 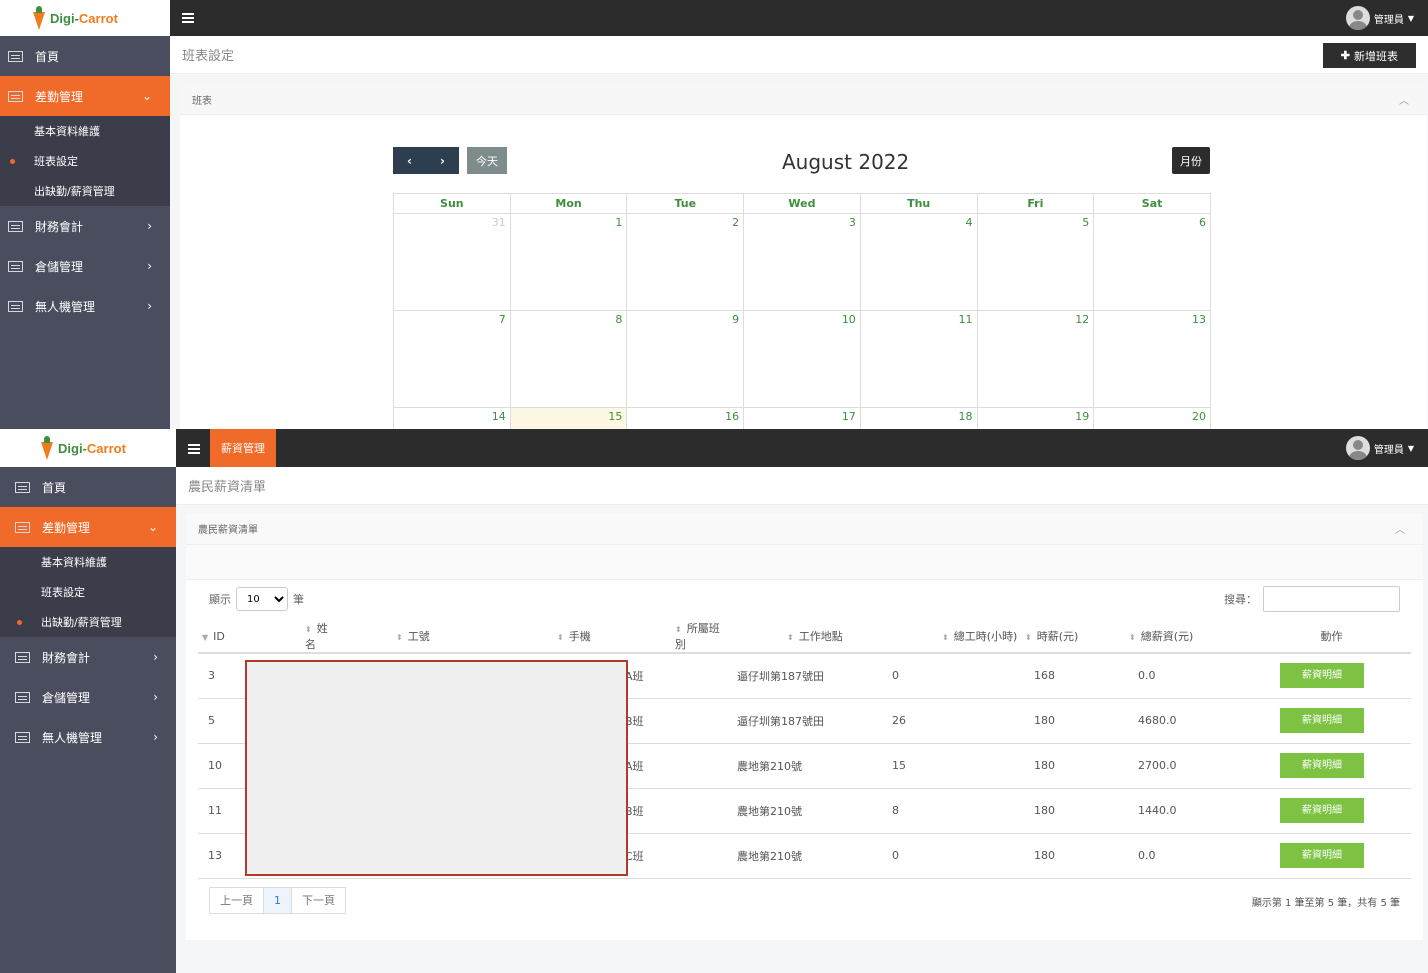 I want to click on calendar-day: 19, so click(x=1035, y=418).